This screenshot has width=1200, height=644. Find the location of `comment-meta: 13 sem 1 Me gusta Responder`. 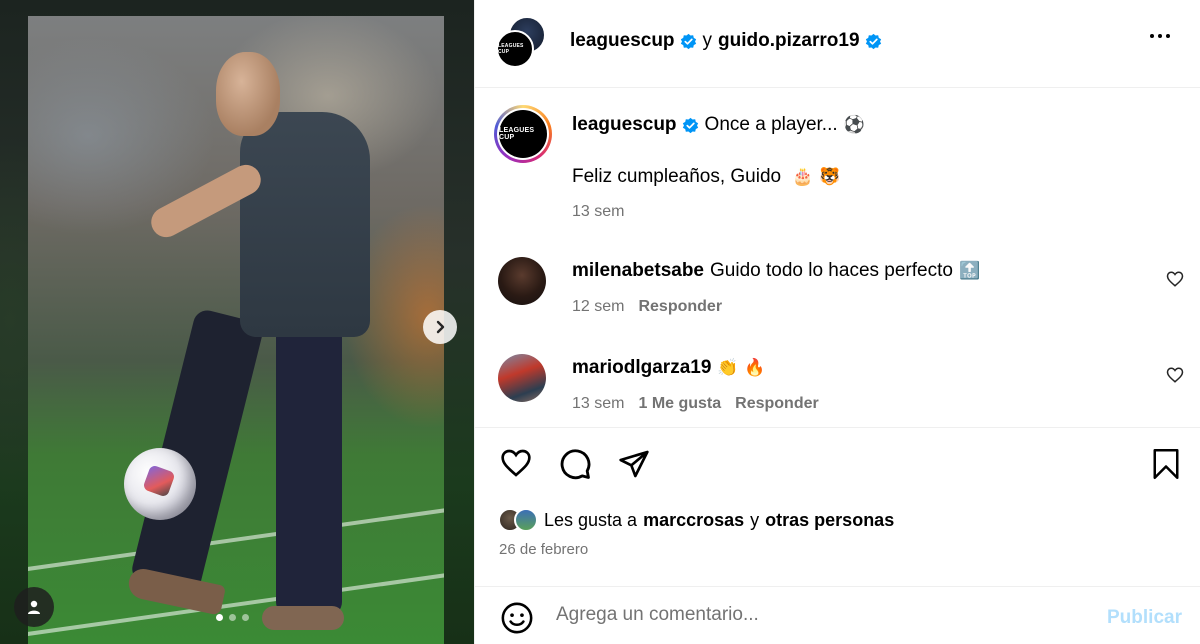

comment-meta: 13 sem 1 Me gusta Responder is located at coordinates (695, 404).